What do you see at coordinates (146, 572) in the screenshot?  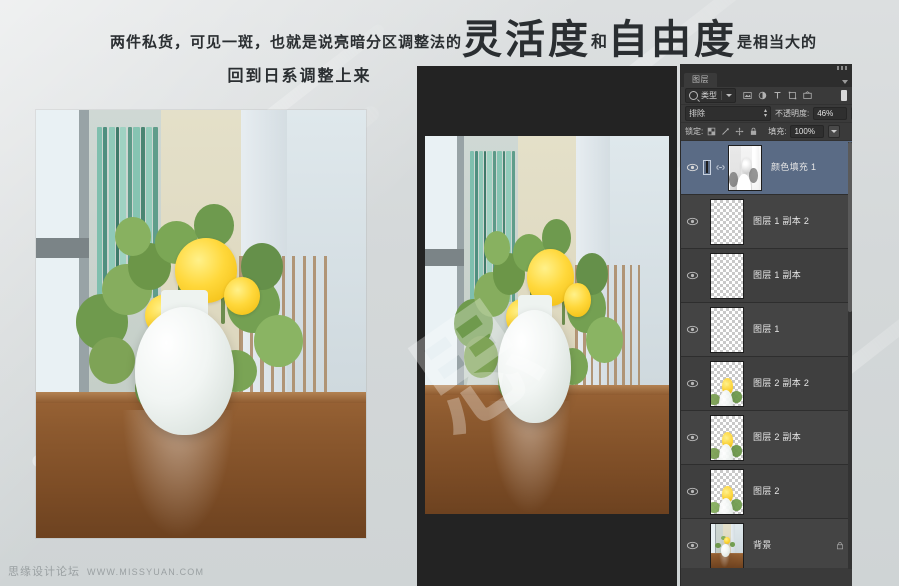 I see `site-url: WWW.MISSYUAN.COM` at bounding box center [146, 572].